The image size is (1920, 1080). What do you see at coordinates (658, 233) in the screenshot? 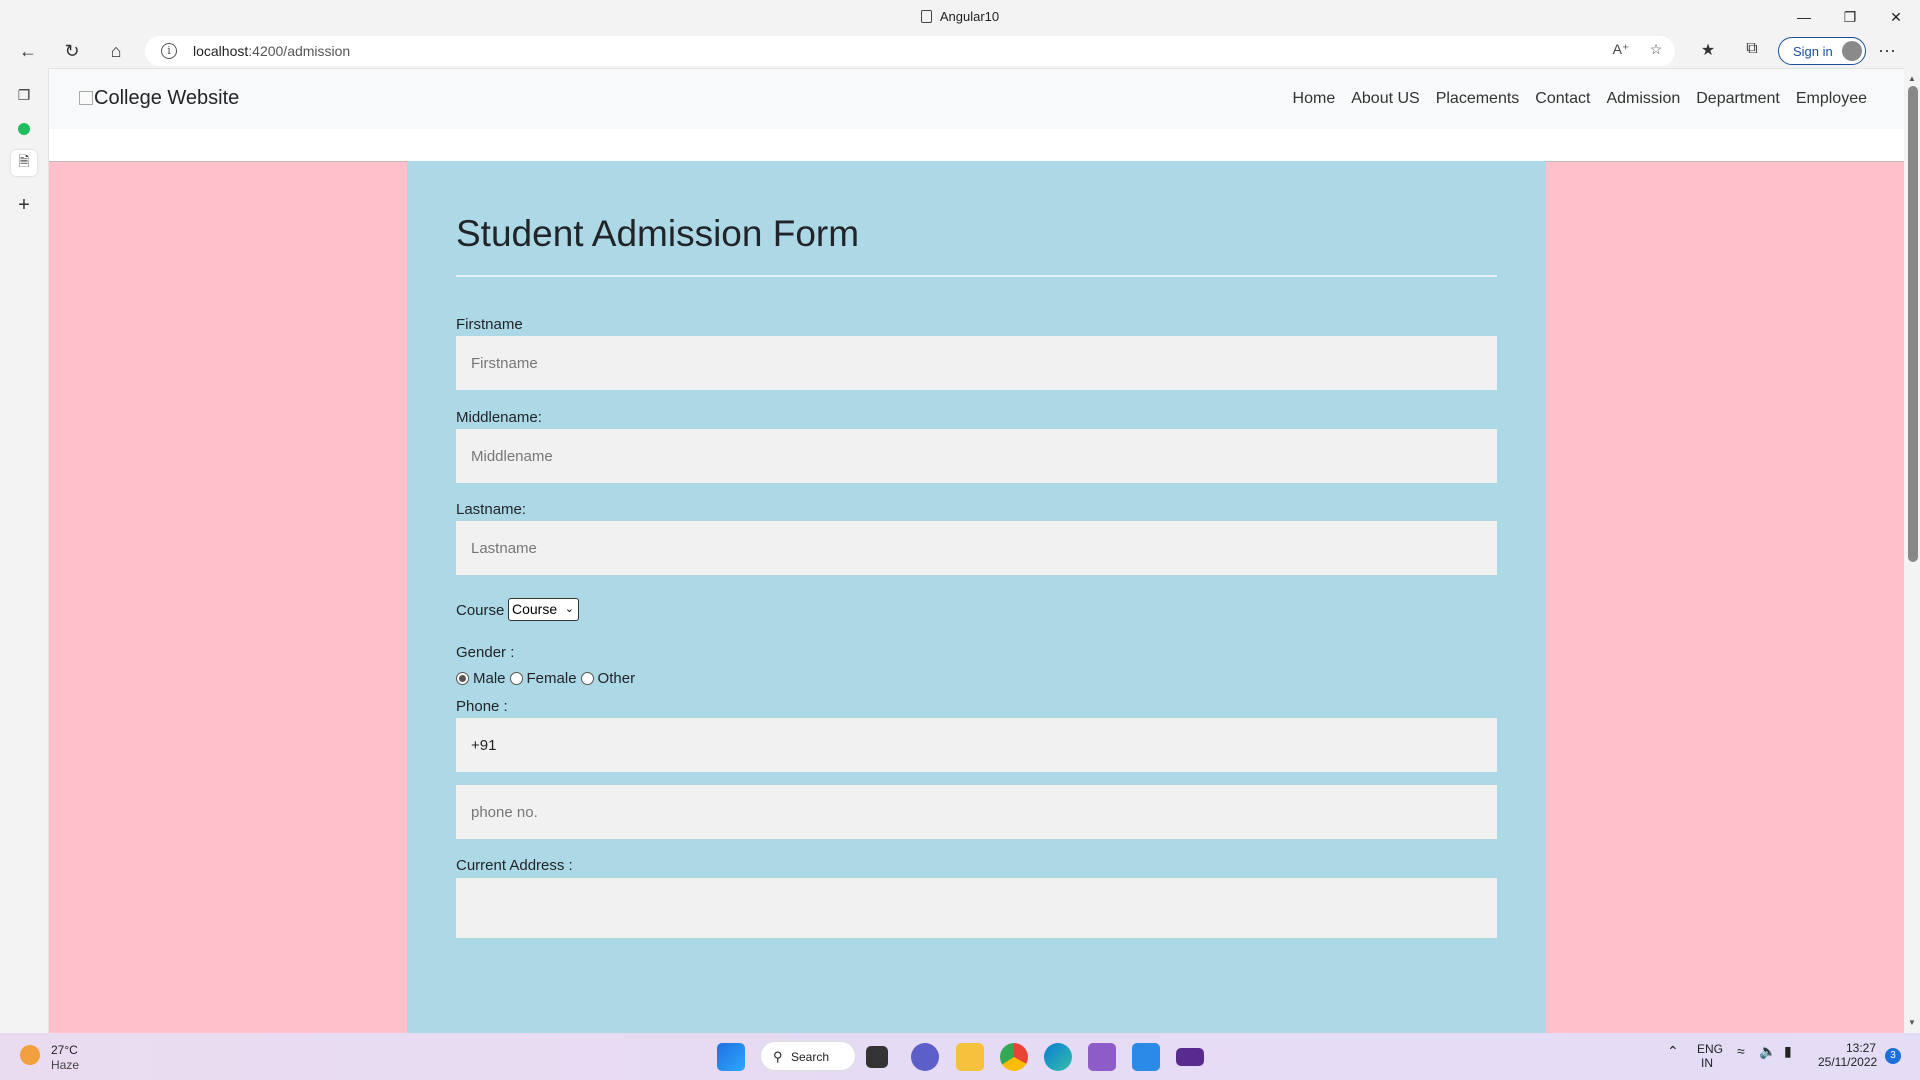
I see `page-title: Student Admission Form` at bounding box center [658, 233].